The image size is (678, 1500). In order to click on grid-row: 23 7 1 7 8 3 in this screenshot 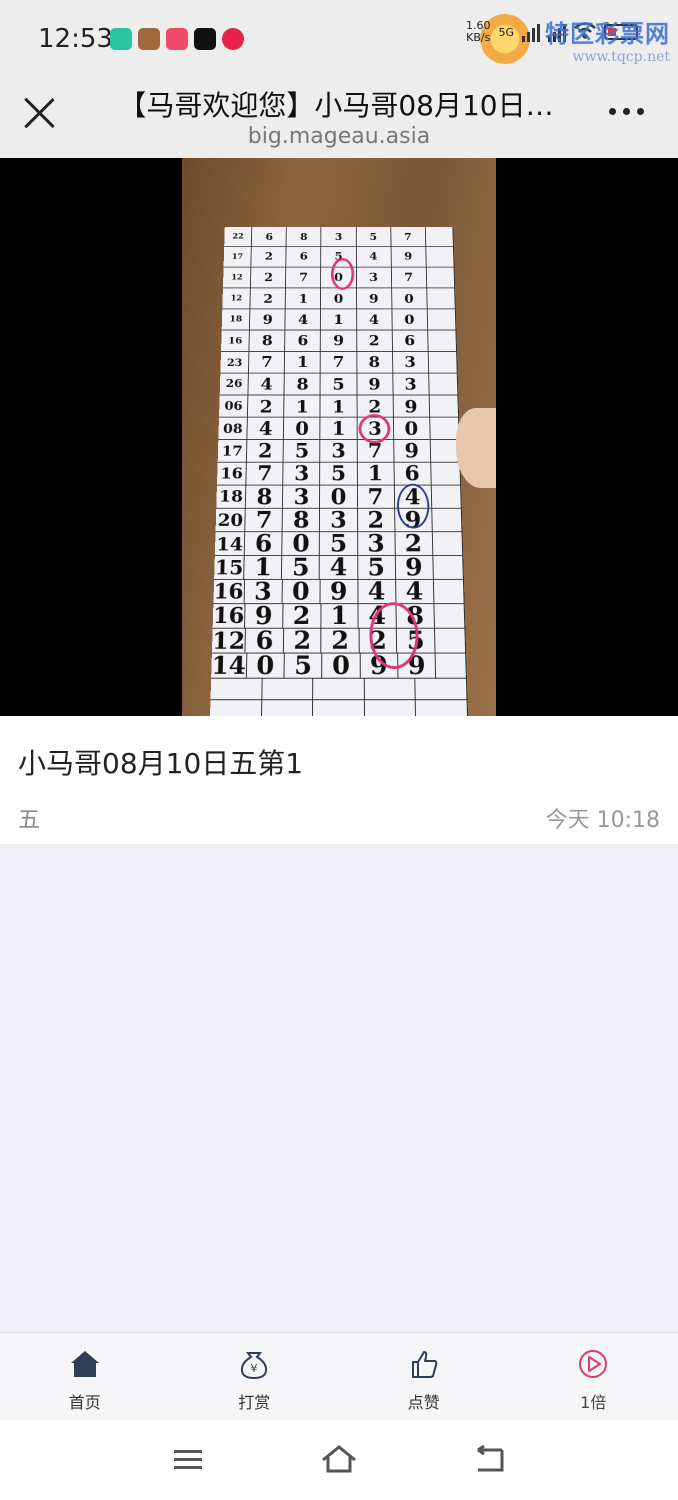, I will do `click(339, 362)`.